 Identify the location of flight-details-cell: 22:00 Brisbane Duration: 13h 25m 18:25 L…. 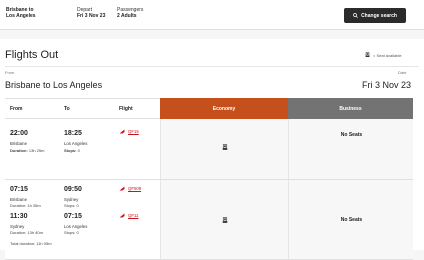
(82, 149).